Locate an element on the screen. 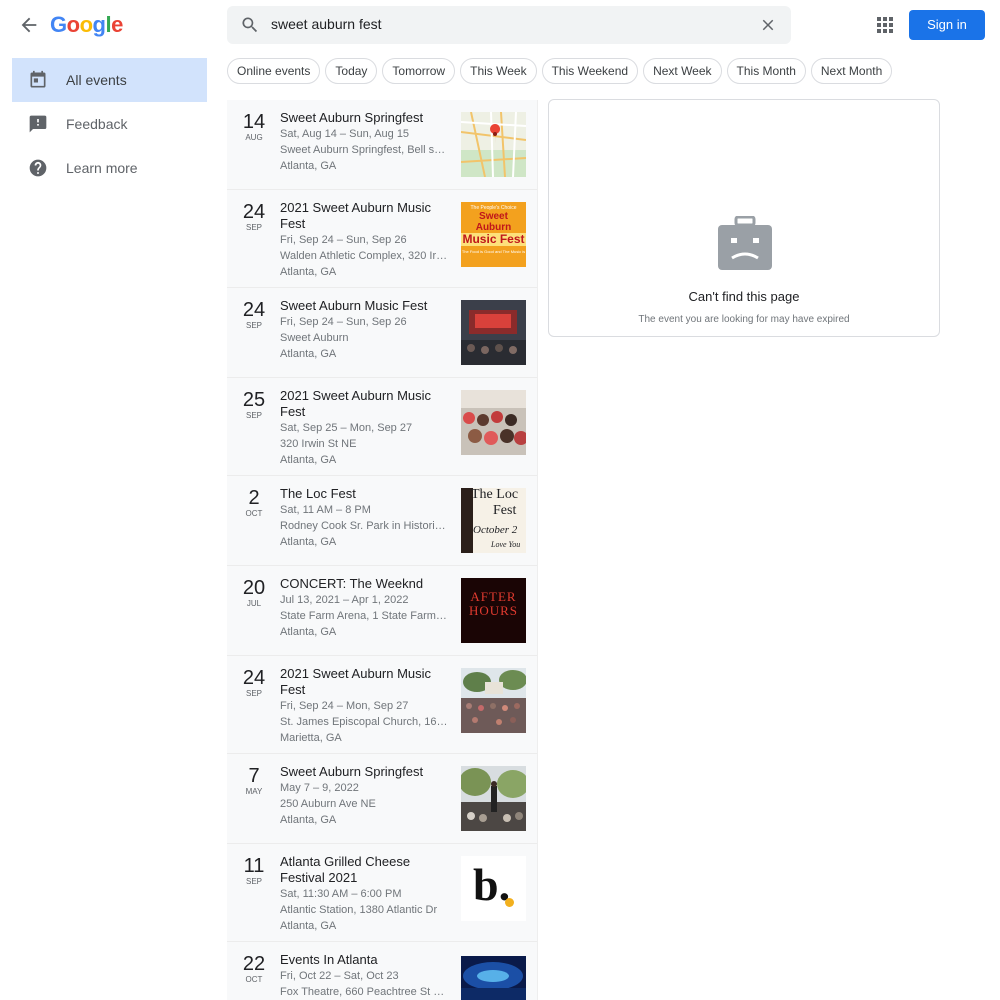  poster-main-text-2: Music Fest is located at coordinates (493, 239).